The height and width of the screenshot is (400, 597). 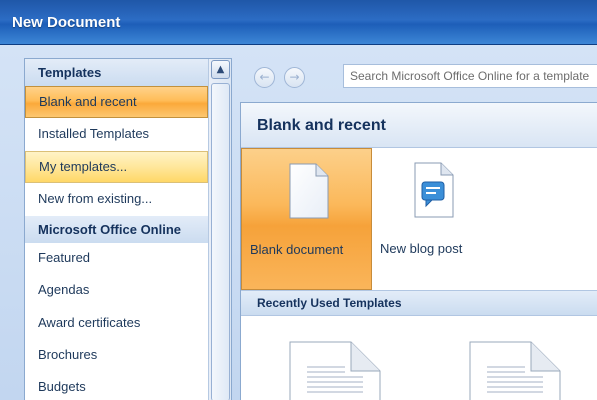 I want to click on sidebar-item-installed-templates: Installed Templates, so click(x=116, y=135).